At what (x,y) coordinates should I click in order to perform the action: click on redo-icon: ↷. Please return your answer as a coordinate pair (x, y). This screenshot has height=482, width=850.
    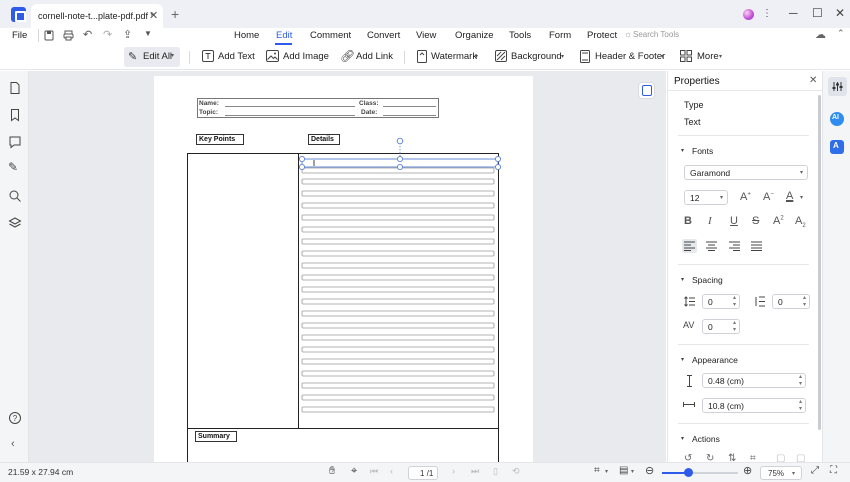
    Looking at the image, I should click on (107, 34).